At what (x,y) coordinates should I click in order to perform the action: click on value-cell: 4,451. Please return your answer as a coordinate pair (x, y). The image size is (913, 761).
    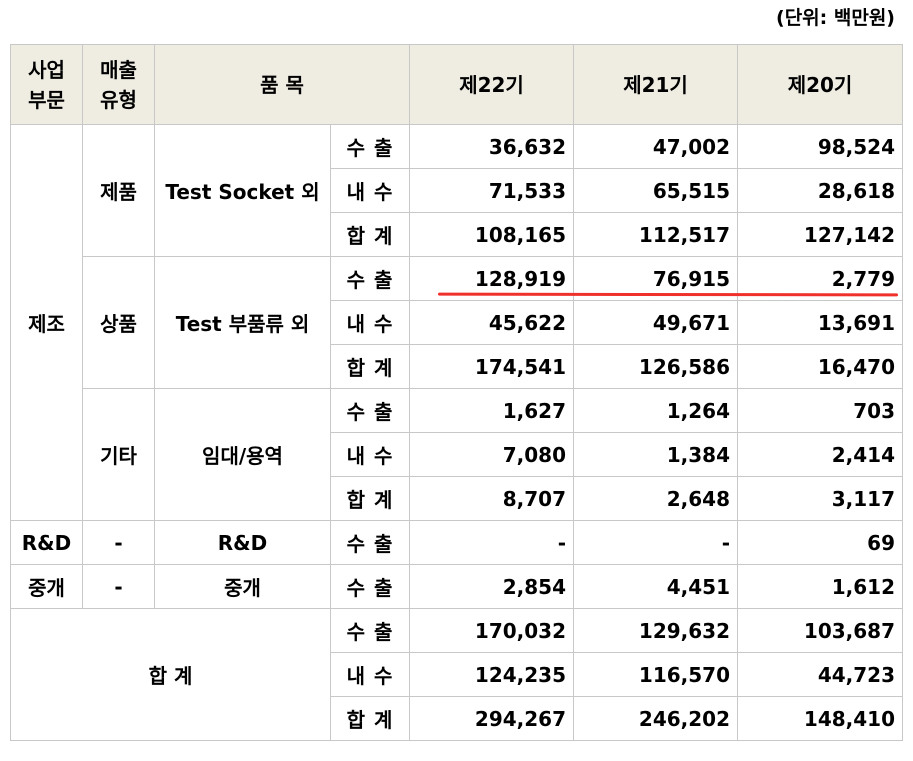
    Looking at the image, I should click on (656, 586).